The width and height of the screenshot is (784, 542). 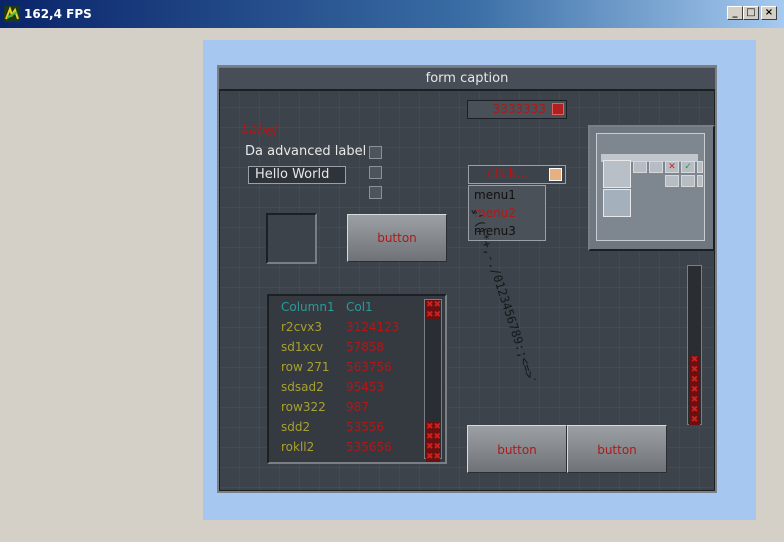 What do you see at coordinates (295, 427) in the screenshot?
I see `table-row: sdd2` at bounding box center [295, 427].